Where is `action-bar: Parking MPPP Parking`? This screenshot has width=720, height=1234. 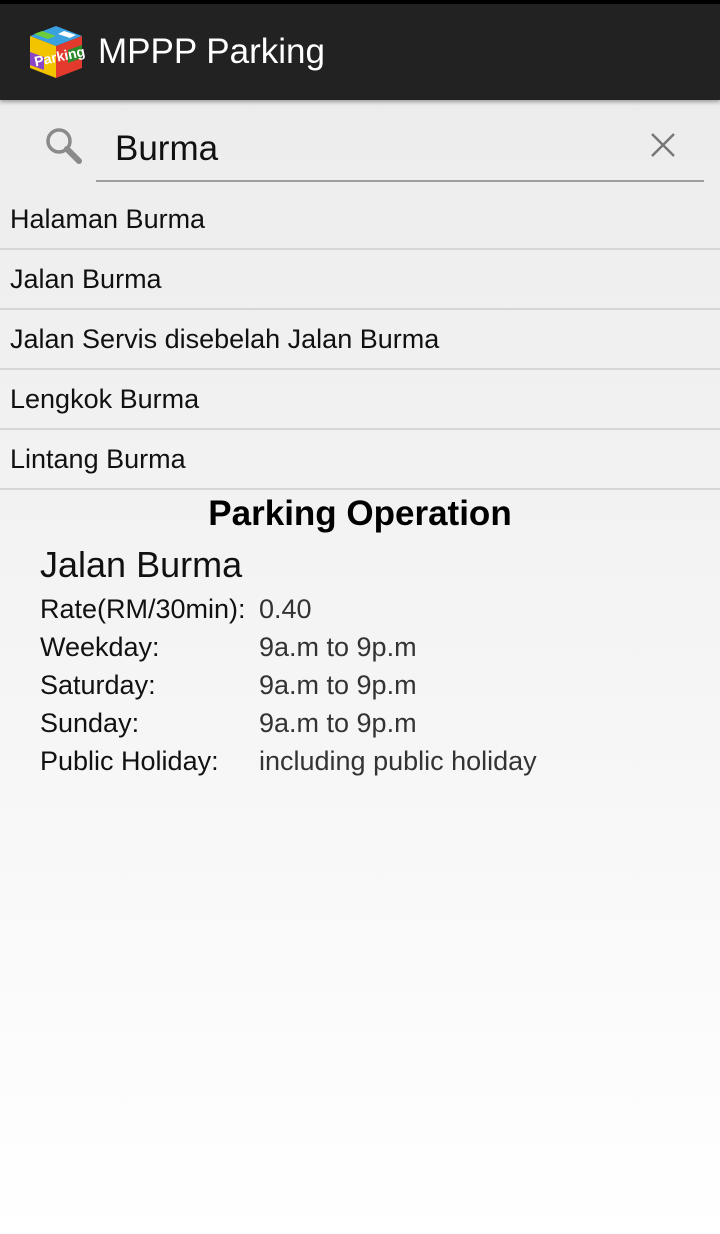
action-bar: Parking MPPP Parking is located at coordinates (360, 50).